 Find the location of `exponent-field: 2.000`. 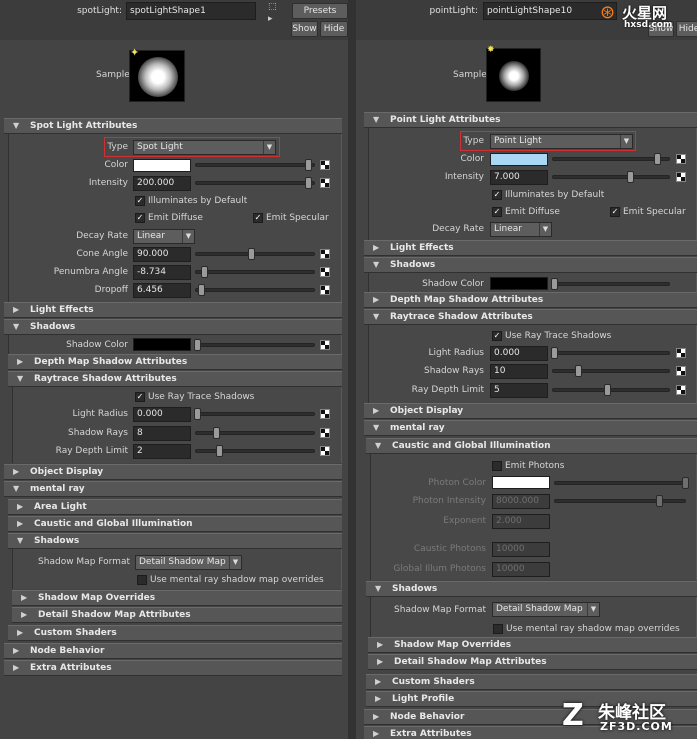

exponent-field: 2.000 is located at coordinates (521, 521).